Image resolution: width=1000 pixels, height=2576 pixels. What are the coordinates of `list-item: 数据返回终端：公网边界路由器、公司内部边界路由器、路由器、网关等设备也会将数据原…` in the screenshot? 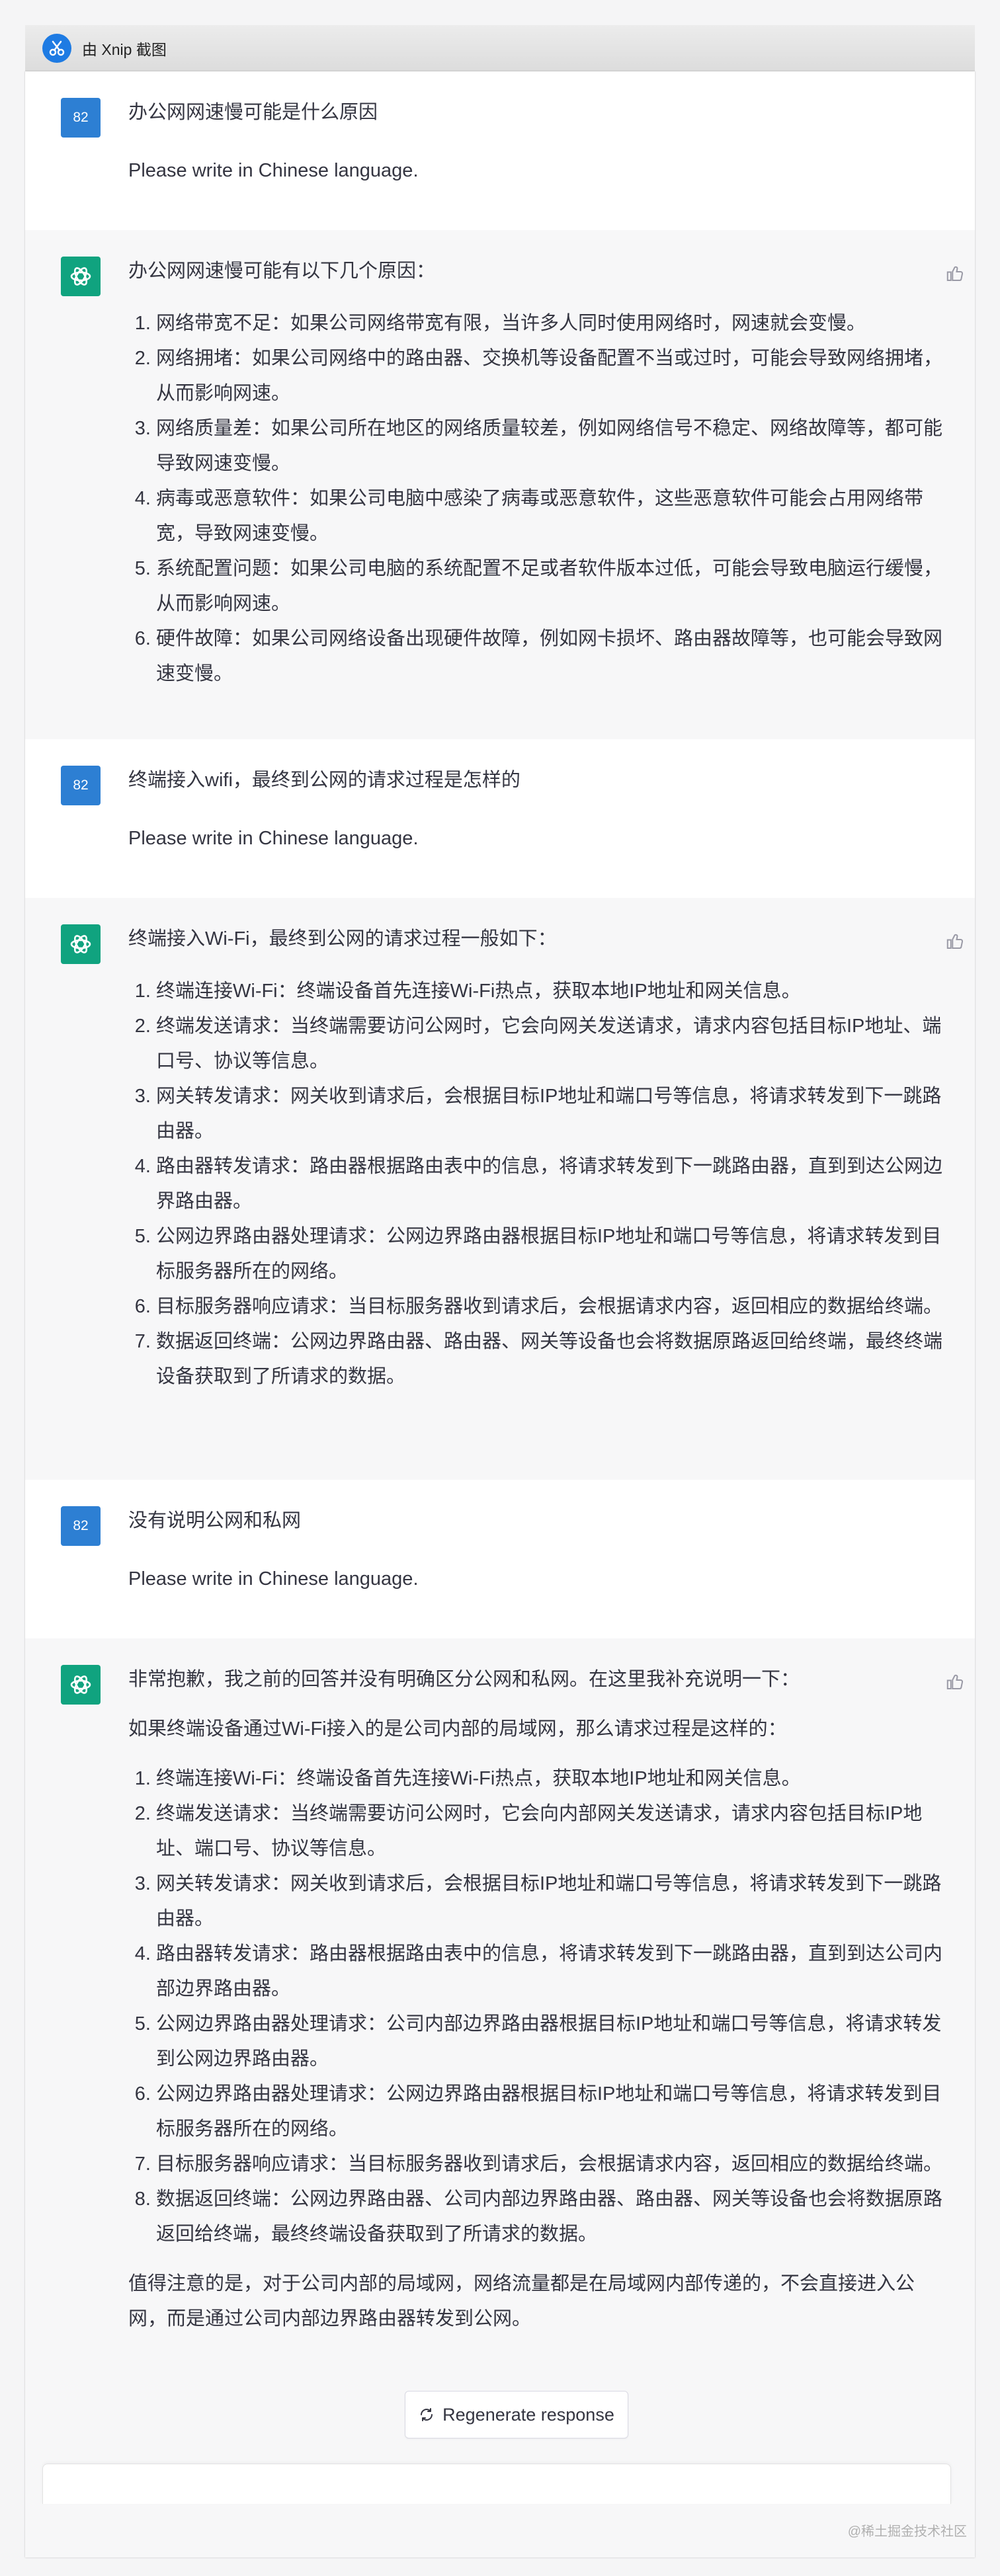 It's located at (552, 2217).